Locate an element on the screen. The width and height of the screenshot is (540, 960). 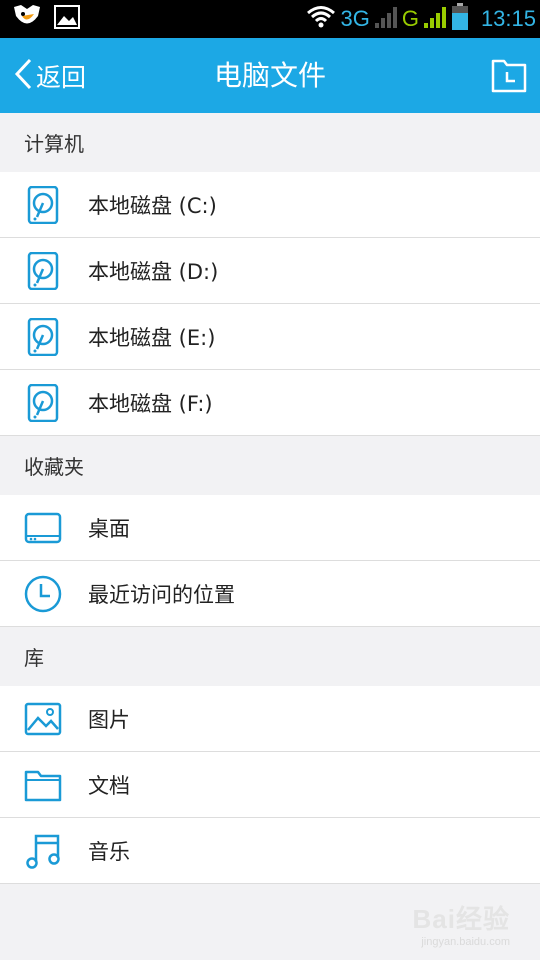
signal-bars-green-icon is located at coordinates (435, 19).